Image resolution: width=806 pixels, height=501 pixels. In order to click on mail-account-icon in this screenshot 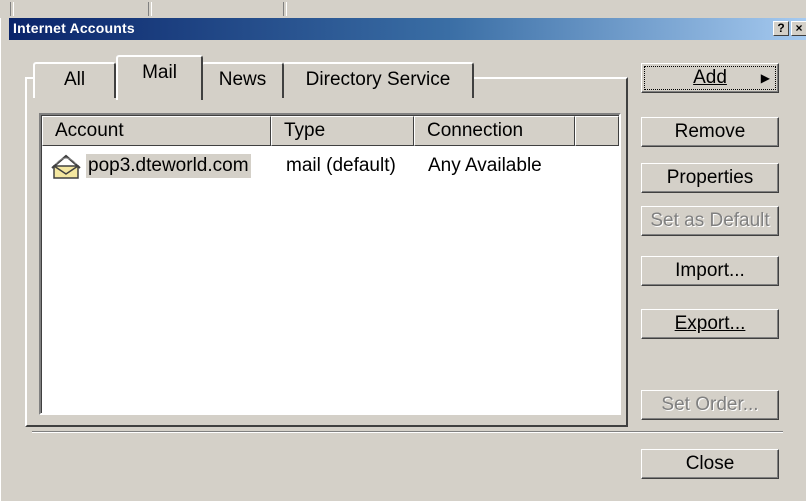, I will do `click(66, 168)`.